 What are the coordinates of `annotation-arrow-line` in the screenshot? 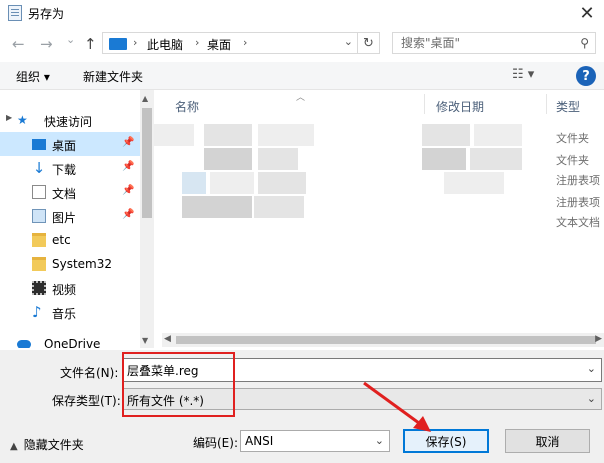 It's located at (393, 404).